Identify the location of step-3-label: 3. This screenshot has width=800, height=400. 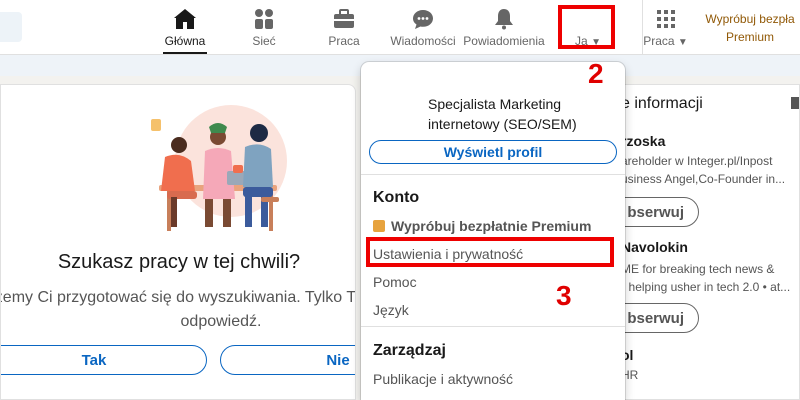
(564, 295).